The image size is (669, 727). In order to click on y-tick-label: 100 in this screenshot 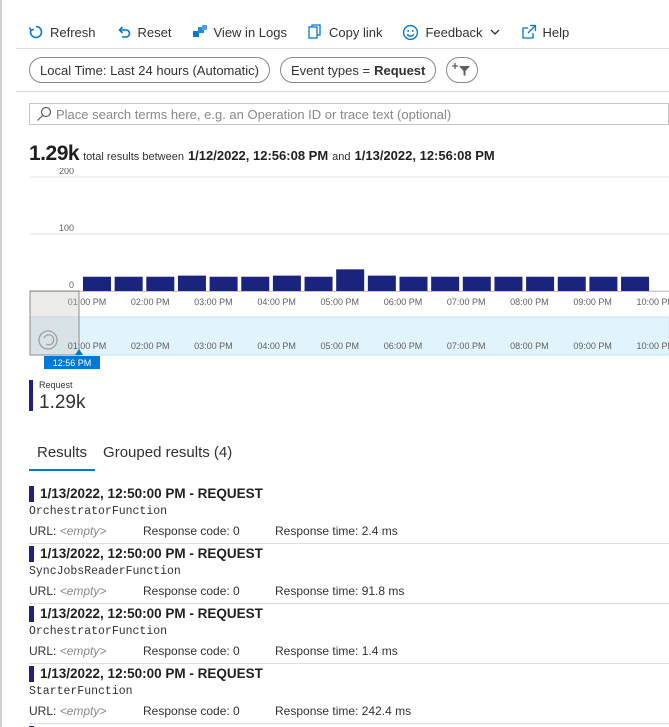, I will do `click(66, 228)`.